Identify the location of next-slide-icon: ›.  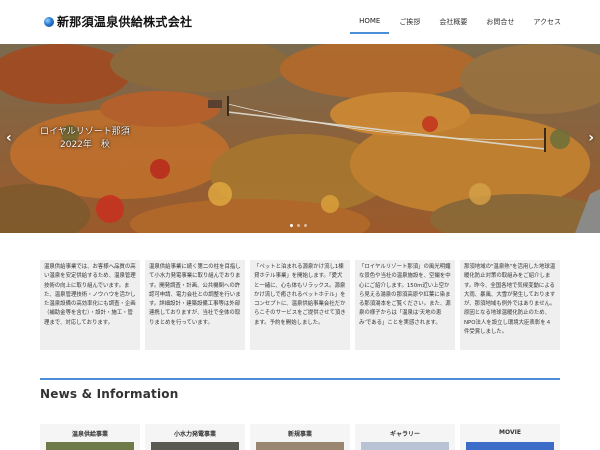
(591, 138).